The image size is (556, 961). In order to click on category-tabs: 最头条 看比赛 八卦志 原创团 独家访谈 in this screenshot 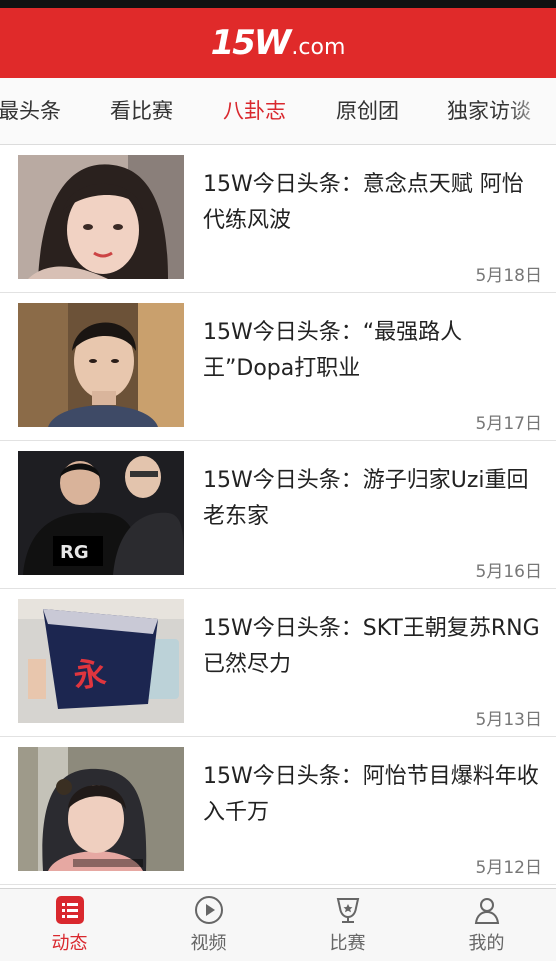, I will do `click(278, 111)`.